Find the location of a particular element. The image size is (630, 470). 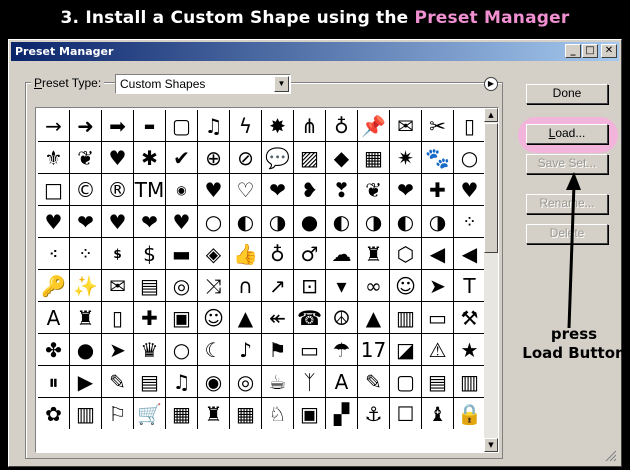

shape-thumbnail: ⊡ is located at coordinates (309, 285).